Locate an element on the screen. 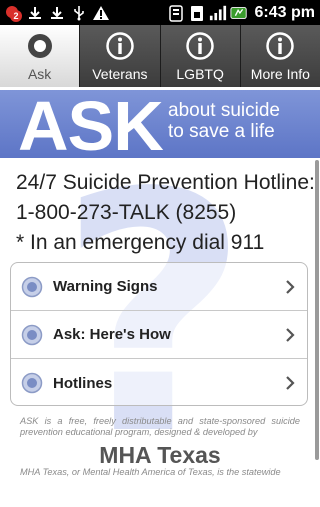 Image resolution: width=320 pixels, height=507 pixels. tab-more-info: More Info is located at coordinates (280, 56).